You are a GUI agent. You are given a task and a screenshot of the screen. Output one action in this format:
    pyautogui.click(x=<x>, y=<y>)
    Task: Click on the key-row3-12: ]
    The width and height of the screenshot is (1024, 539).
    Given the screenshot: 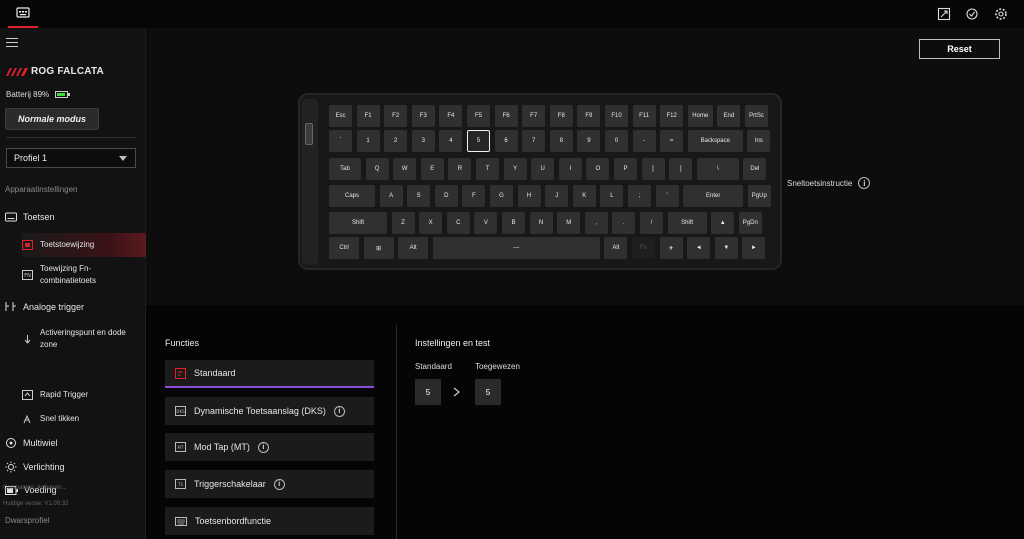 What is the action you would take?
    pyautogui.click(x=681, y=169)
    